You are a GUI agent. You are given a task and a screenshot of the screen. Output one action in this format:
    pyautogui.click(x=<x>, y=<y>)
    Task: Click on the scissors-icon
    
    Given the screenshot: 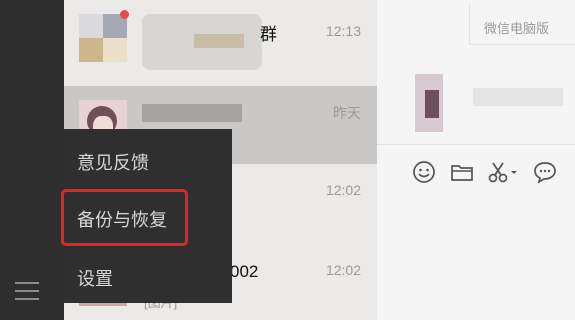 What is the action you would take?
    pyautogui.click(x=503, y=172)
    